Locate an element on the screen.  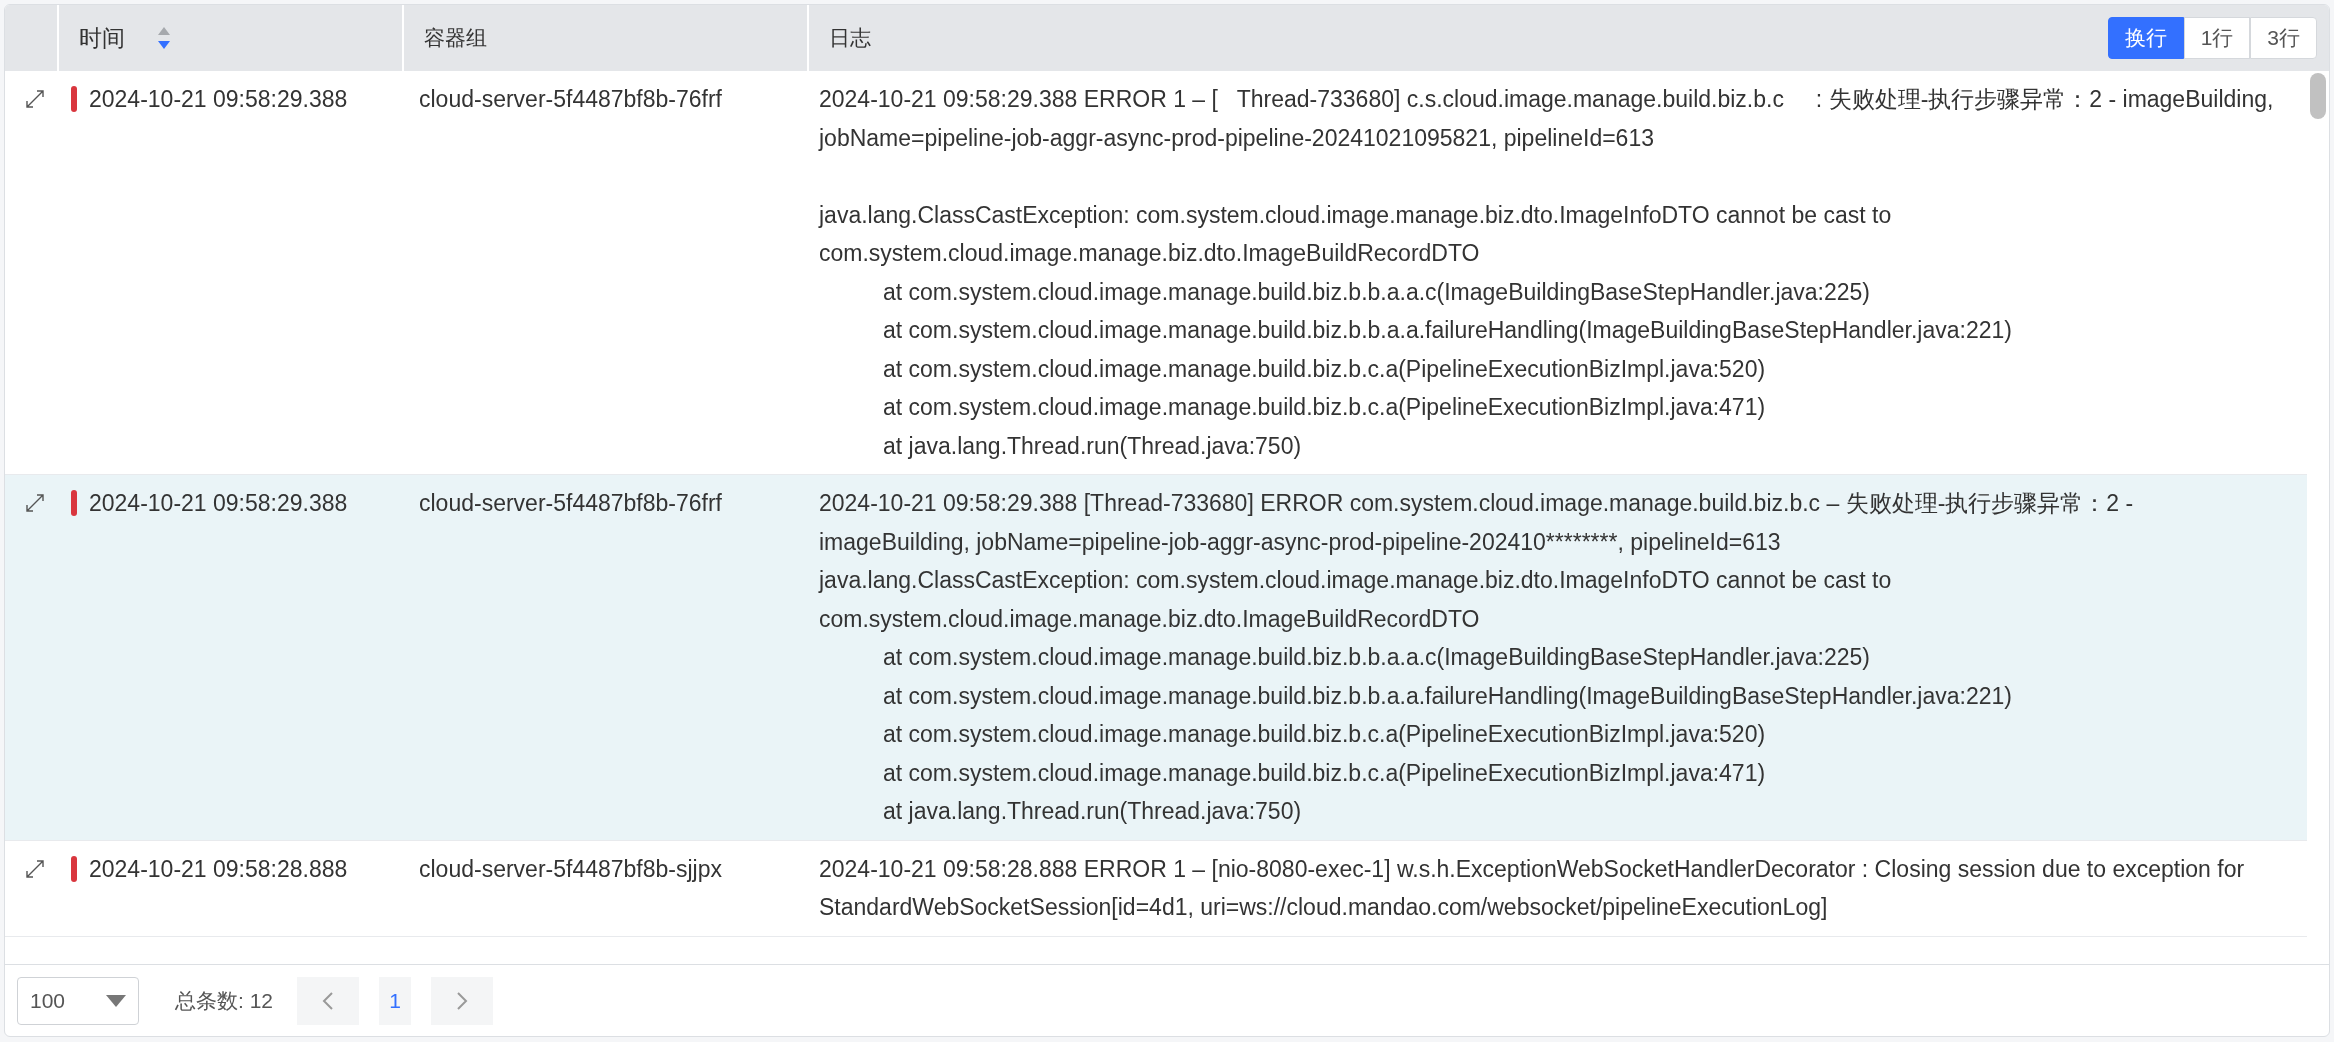
column-header: 日志 is located at coordinates (850, 38).